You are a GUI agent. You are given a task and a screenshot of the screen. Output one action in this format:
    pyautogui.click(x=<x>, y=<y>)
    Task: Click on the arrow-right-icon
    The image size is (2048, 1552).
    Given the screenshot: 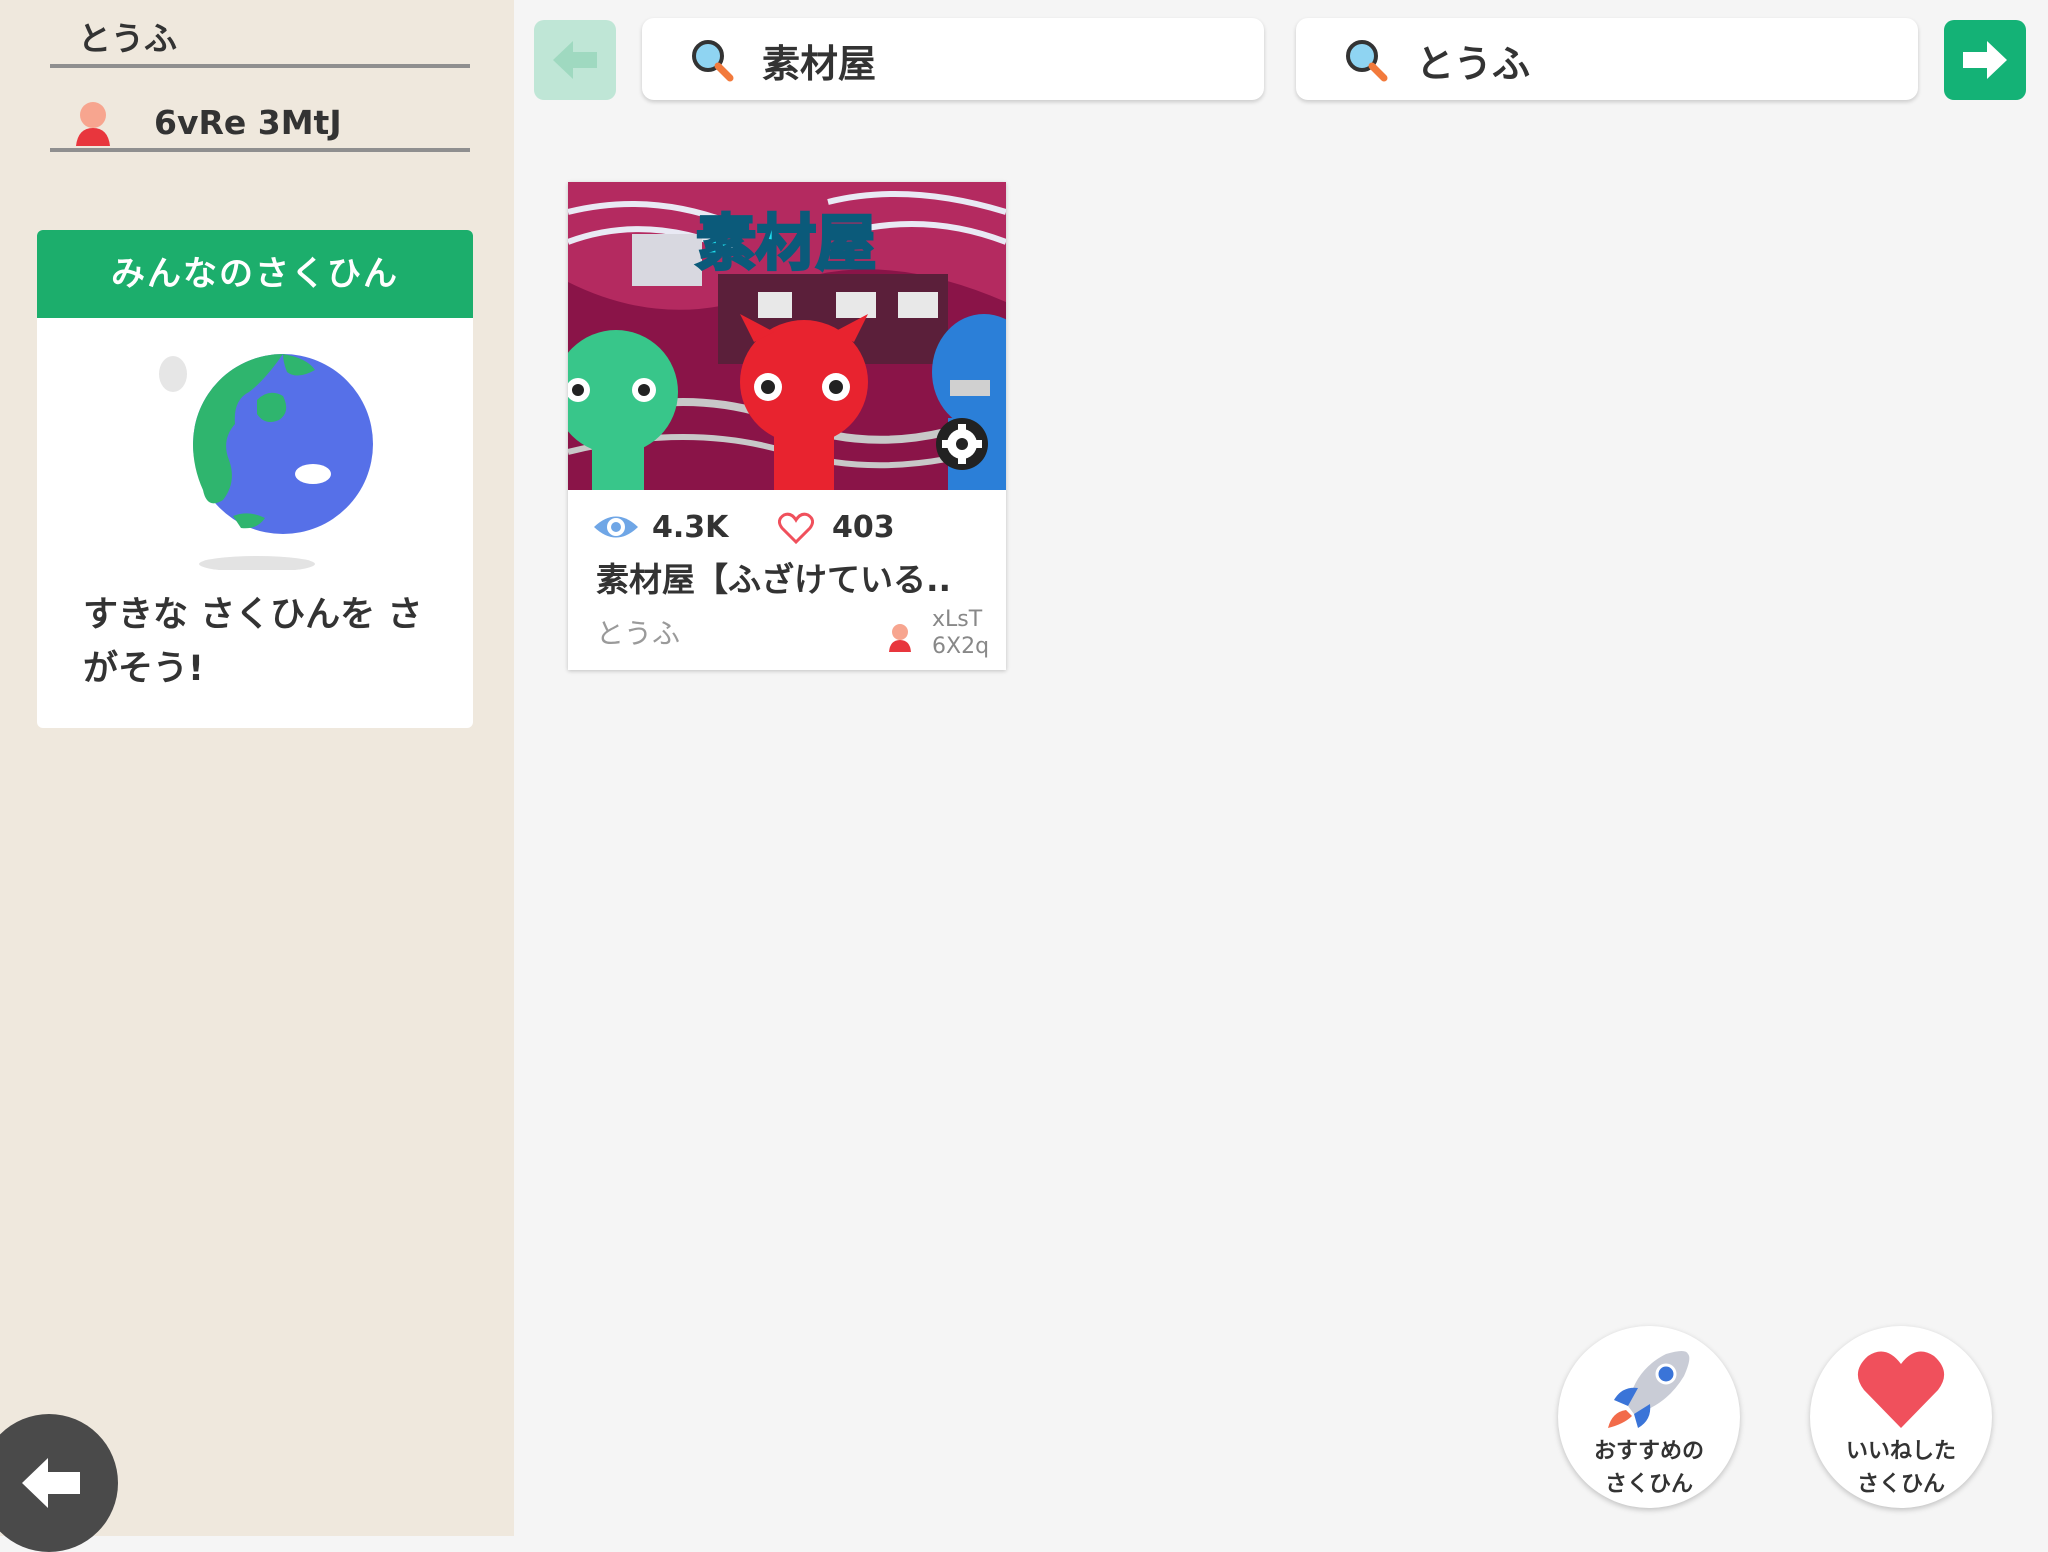 What is the action you would take?
    pyautogui.click(x=1985, y=60)
    